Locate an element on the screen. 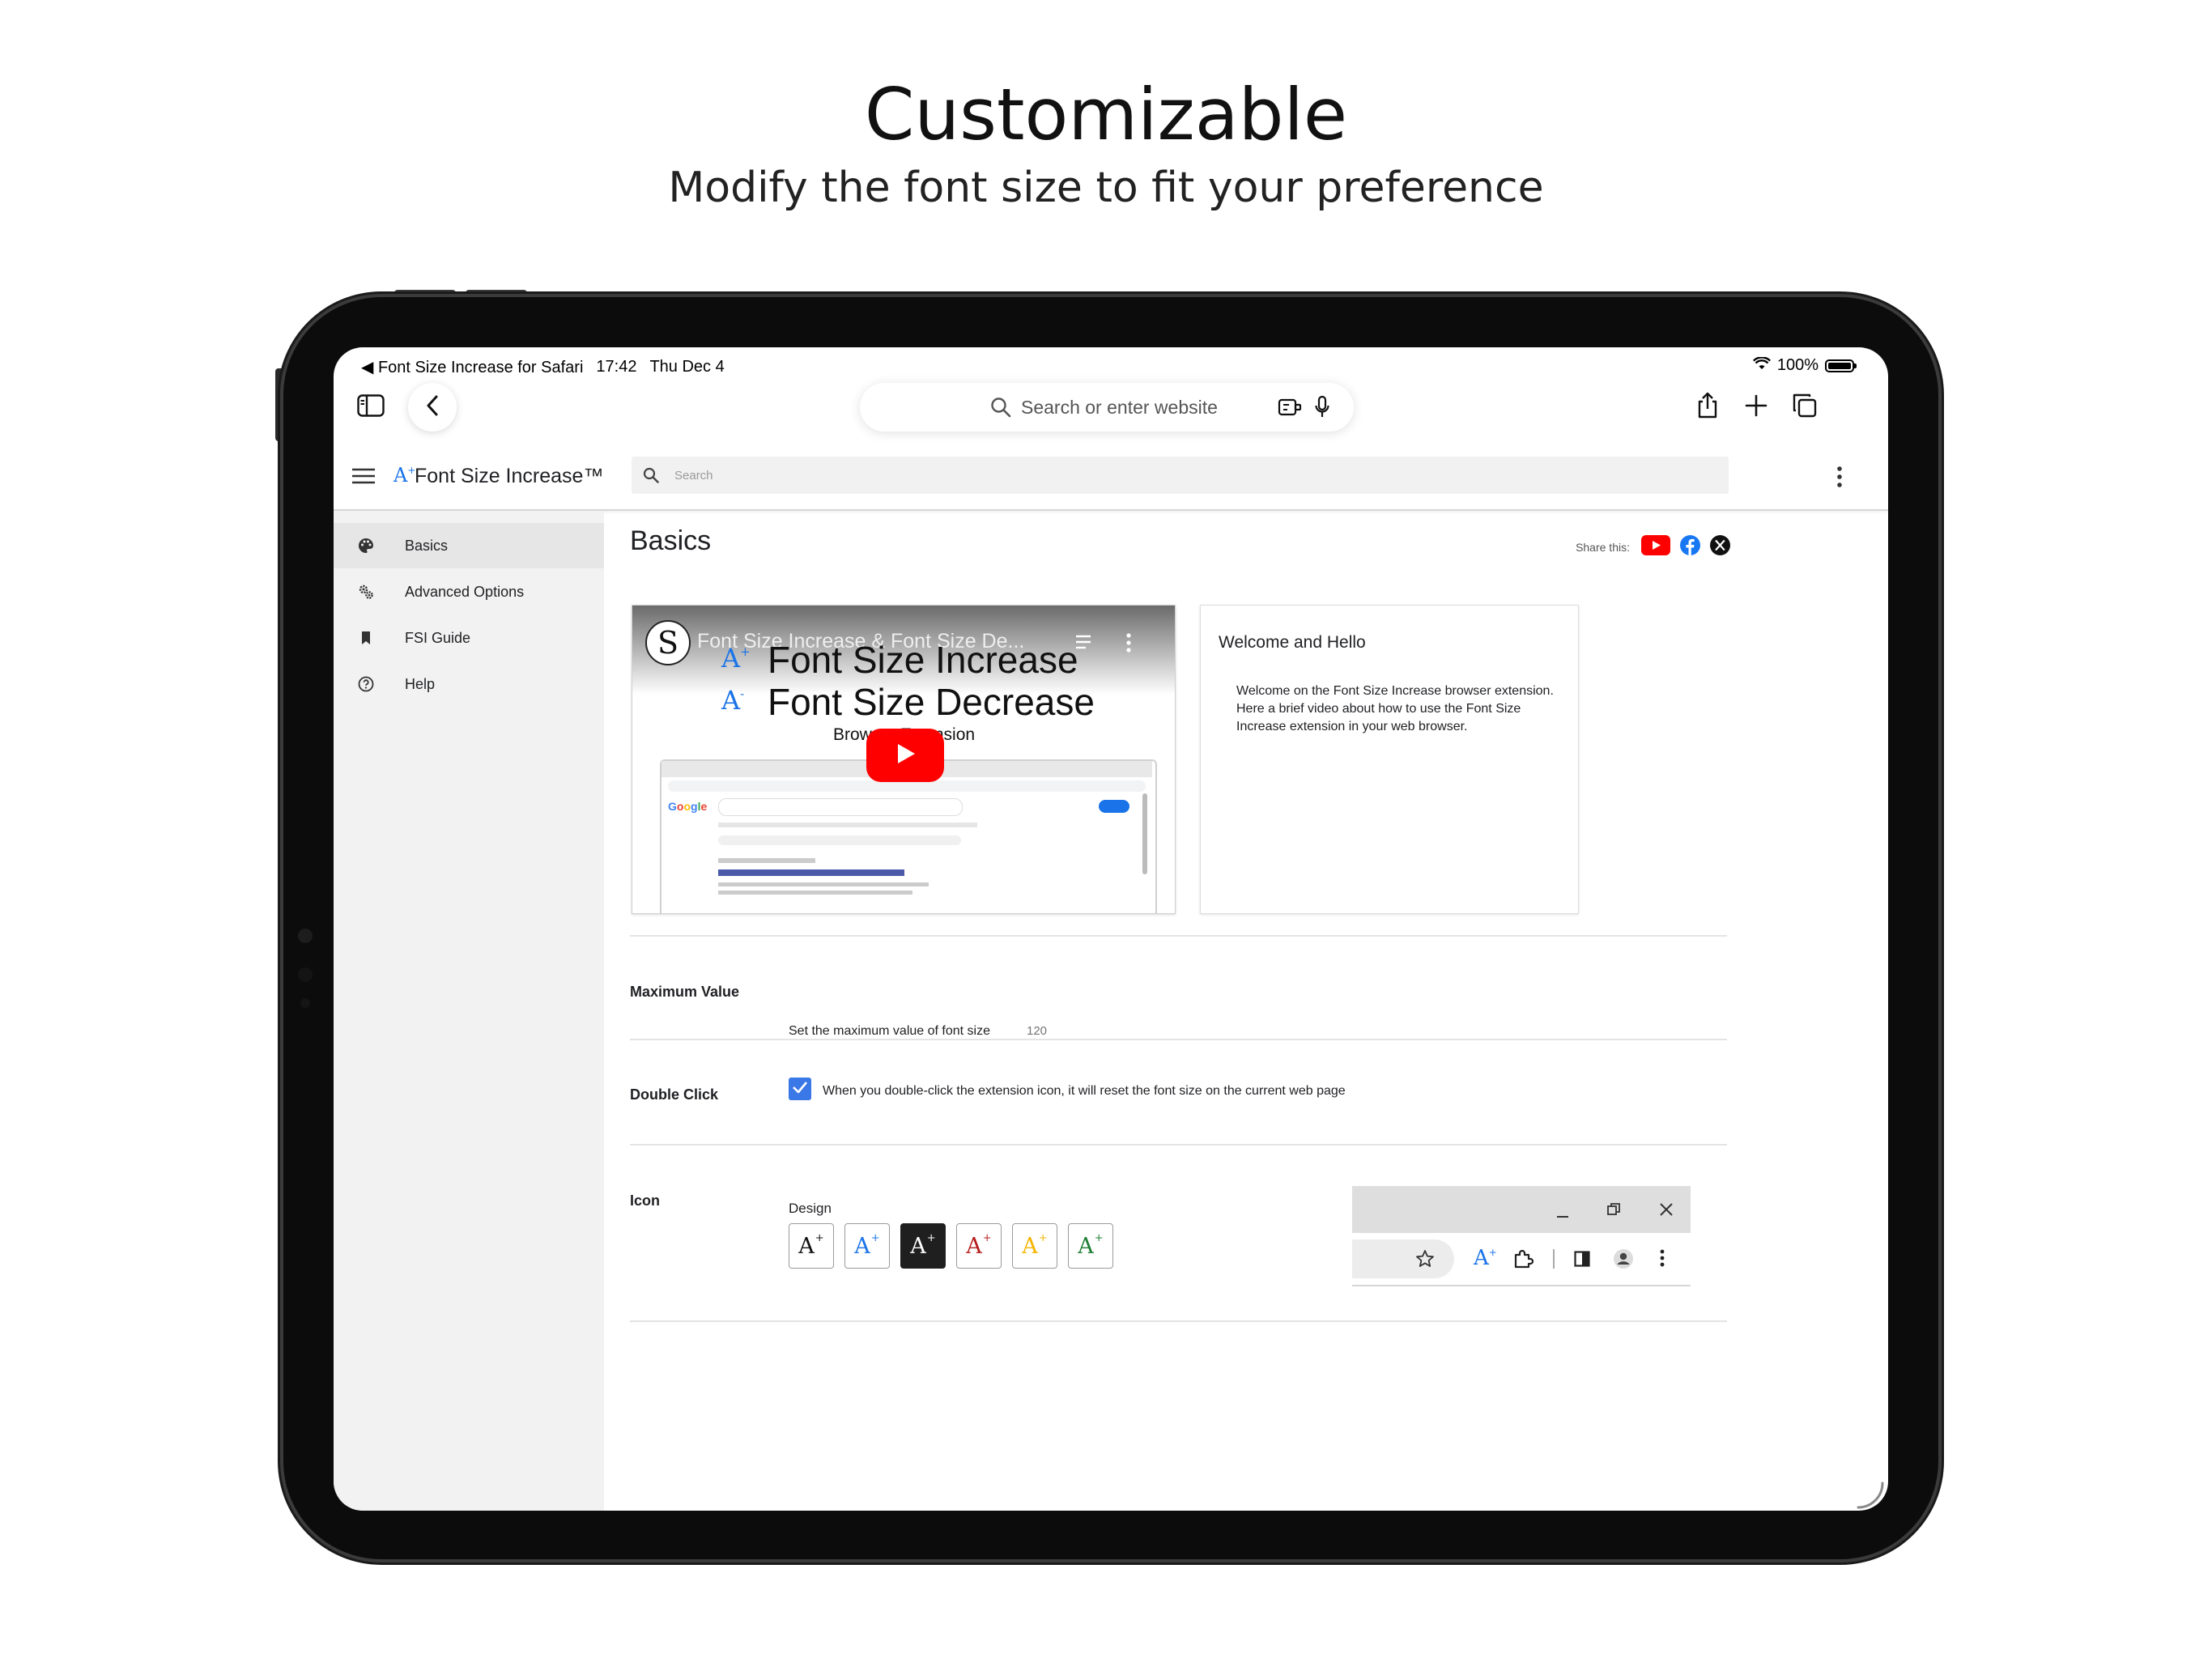 The image size is (2212, 1658). toolbar-separator is located at coordinates (1554, 1259).